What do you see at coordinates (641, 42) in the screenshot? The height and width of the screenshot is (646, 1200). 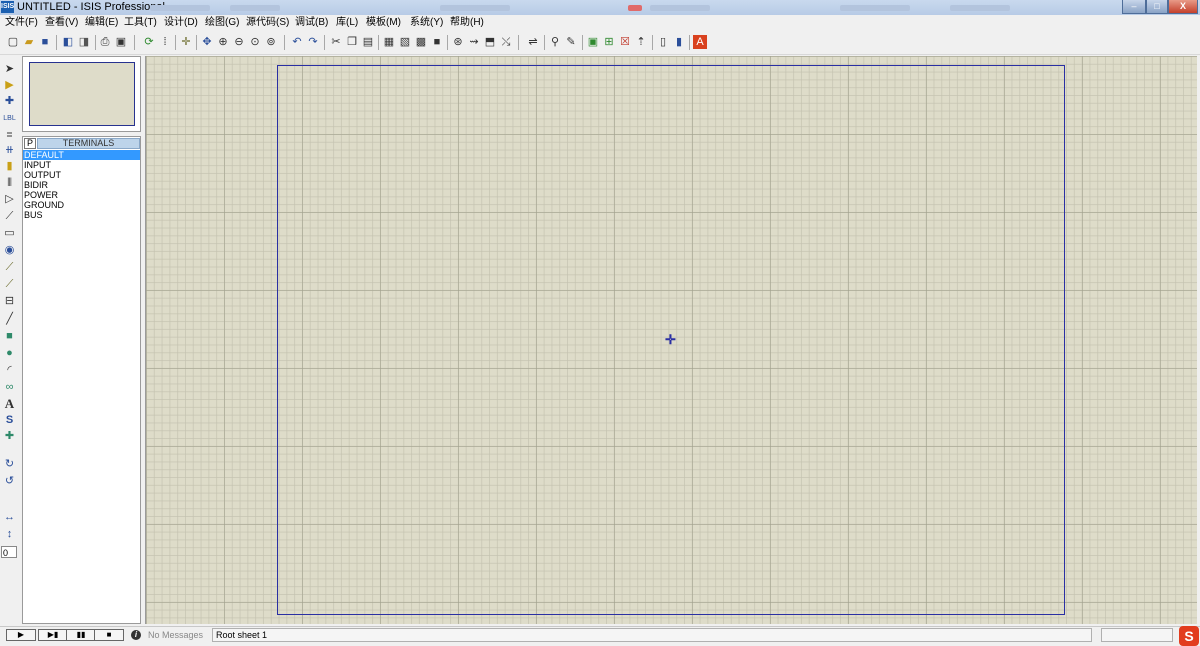 I see `exit-parent-icon: ⇡` at bounding box center [641, 42].